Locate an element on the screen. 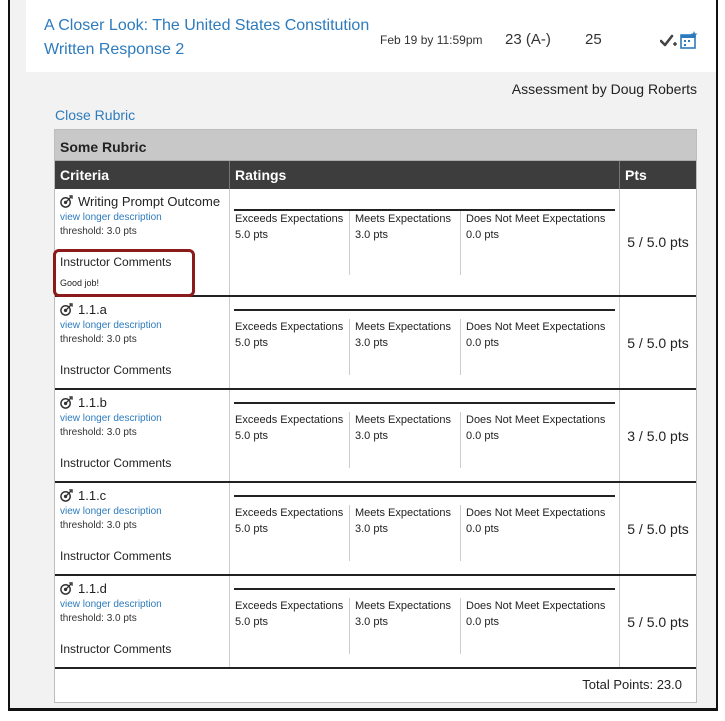  close-rubric-link: Close Rubric is located at coordinates (95, 115).